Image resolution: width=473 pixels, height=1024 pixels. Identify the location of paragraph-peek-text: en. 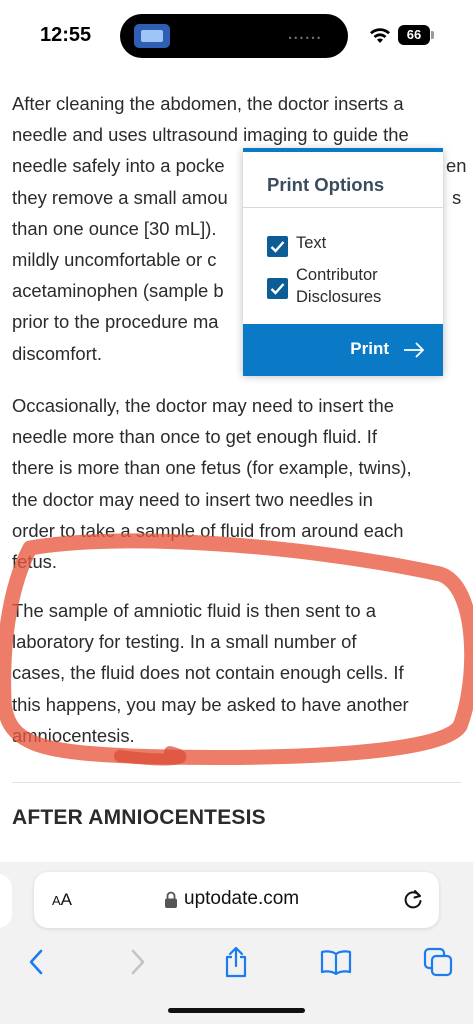
(456, 165).